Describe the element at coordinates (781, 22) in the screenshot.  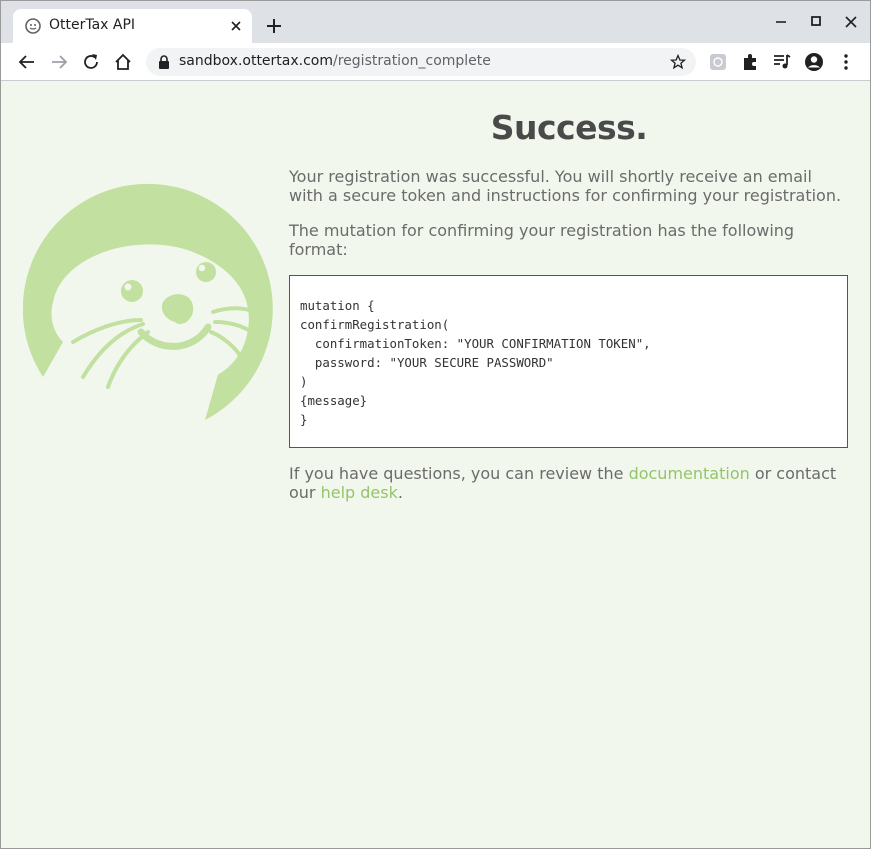
I see `minimize-icon` at that location.